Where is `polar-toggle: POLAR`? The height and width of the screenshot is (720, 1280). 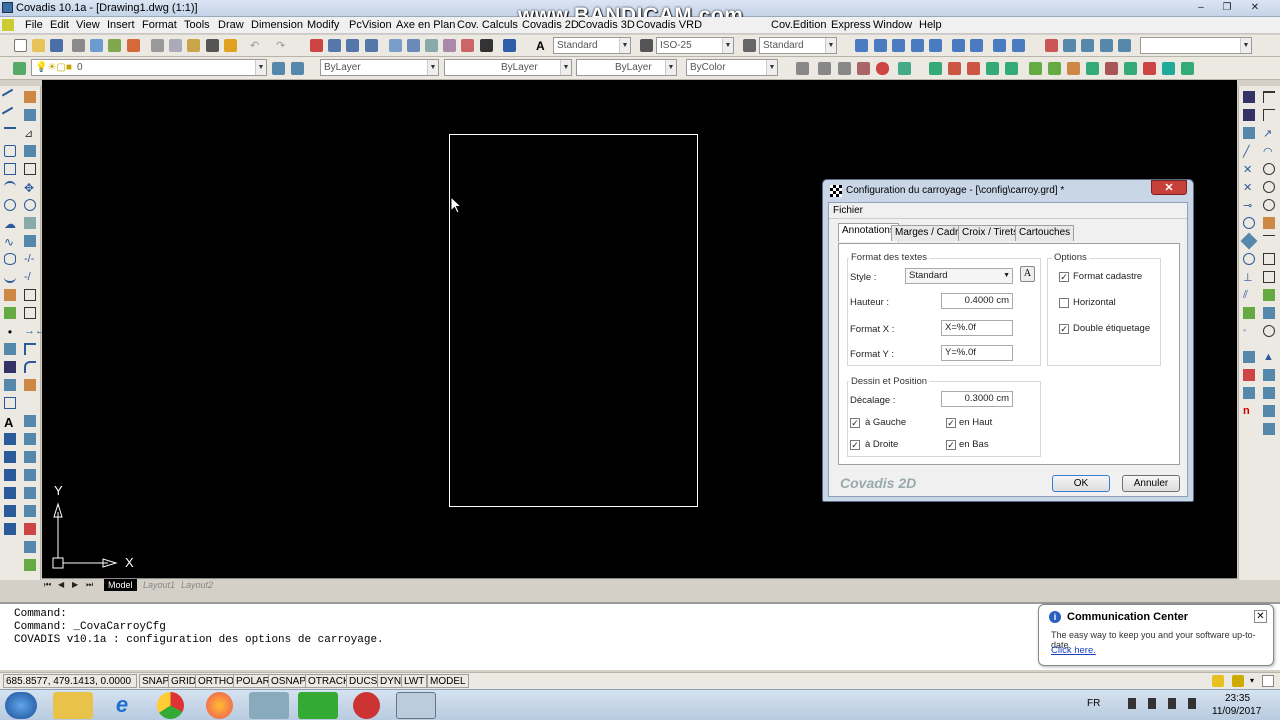
polar-toggle: POLAR is located at coordinates (253, 681).